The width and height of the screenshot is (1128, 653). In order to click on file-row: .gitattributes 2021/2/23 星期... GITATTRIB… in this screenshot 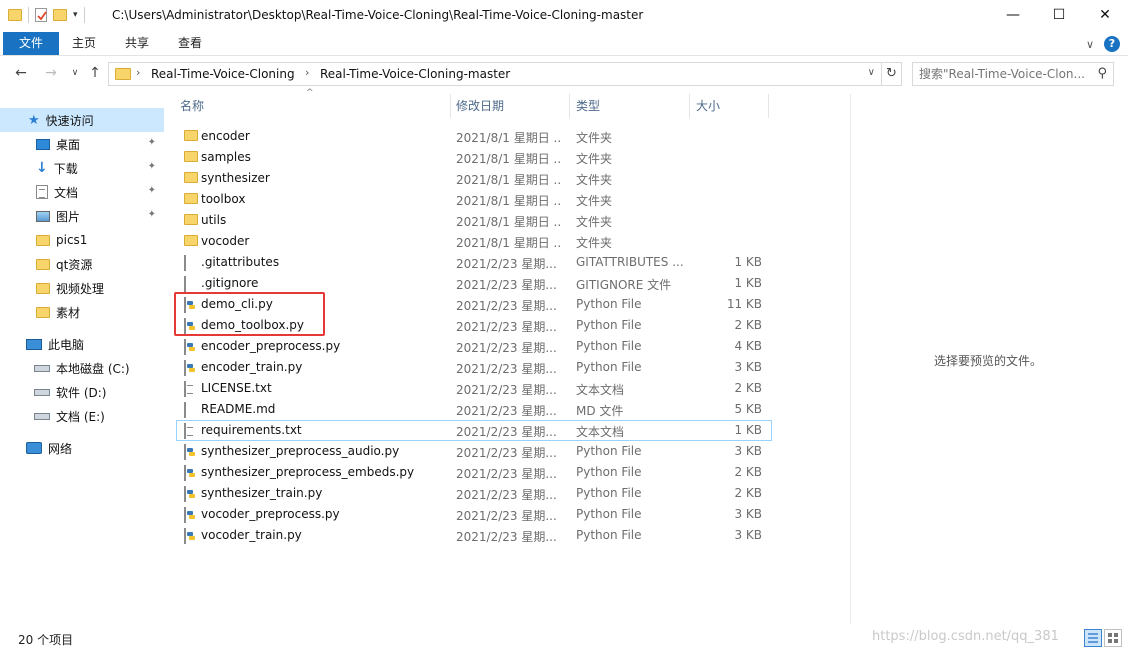, I will do `click(474, 262)`.